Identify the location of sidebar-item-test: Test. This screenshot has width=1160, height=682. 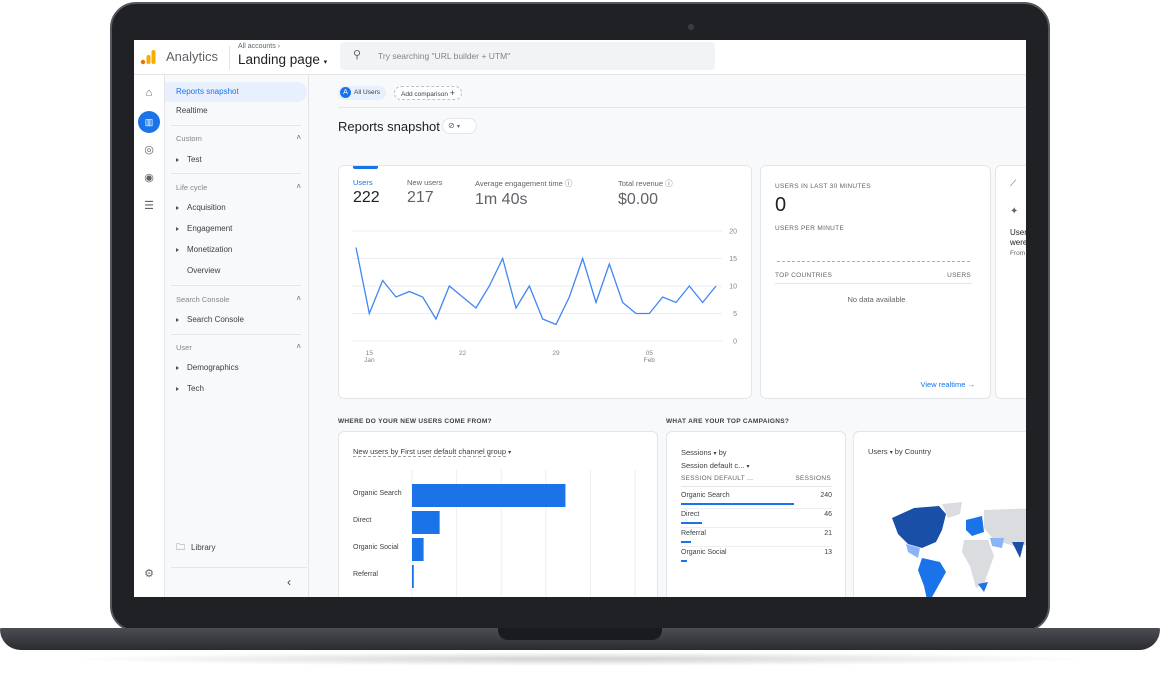
(235, 160).